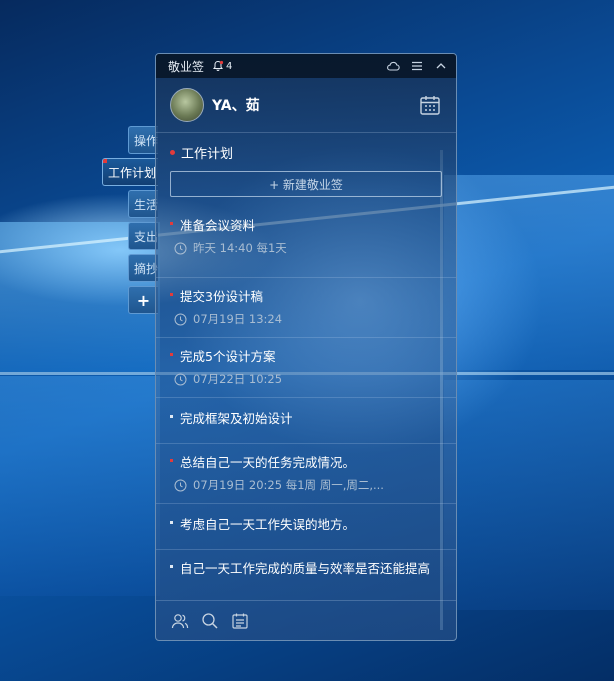 Image resolution: width=614 pixels, height=681 pixels. What do you see at coordinates (143, 236) in the screenshot?
I see `tab-expense: 支出` at bounding box center [143, 236].